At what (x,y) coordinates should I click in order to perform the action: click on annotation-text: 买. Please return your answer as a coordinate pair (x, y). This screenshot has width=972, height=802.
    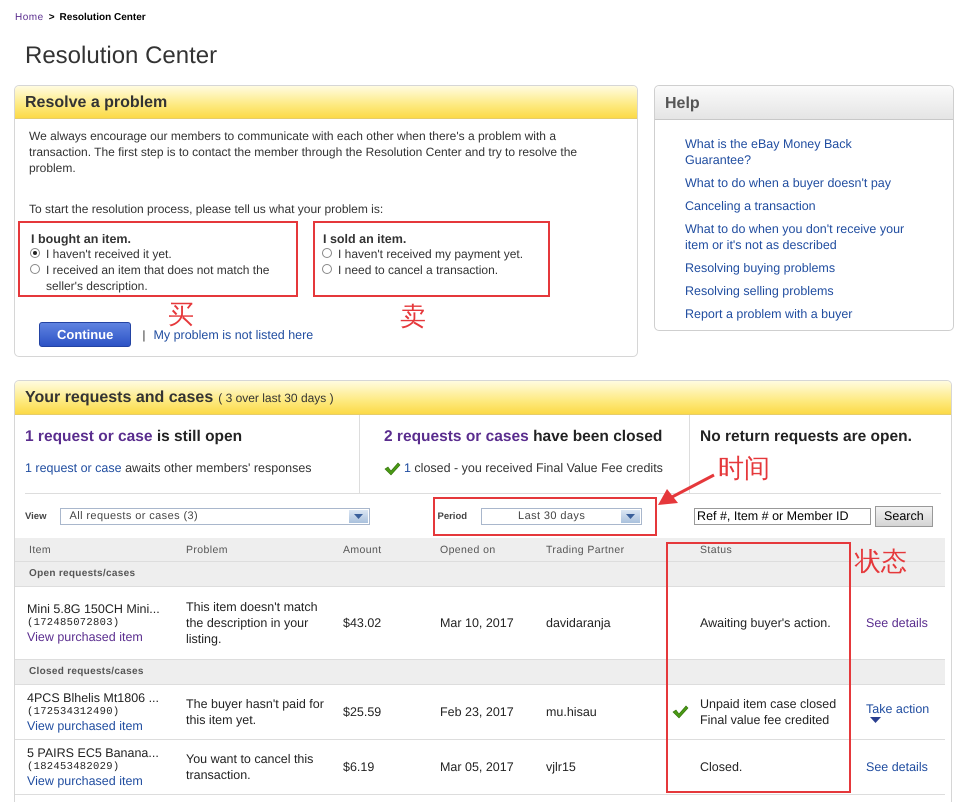
    Looking at the image, I should click on (181, 315).